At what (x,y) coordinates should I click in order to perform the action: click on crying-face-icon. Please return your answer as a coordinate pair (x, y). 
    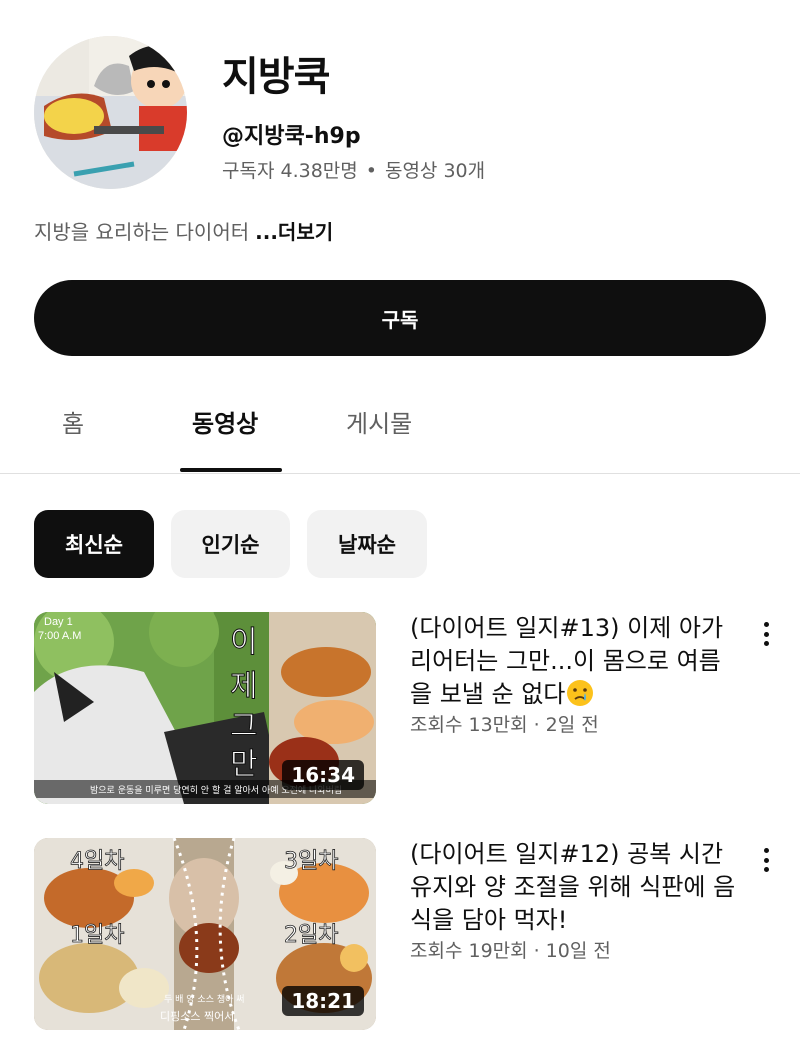
    Looking at the image, I should click on (580, 693).